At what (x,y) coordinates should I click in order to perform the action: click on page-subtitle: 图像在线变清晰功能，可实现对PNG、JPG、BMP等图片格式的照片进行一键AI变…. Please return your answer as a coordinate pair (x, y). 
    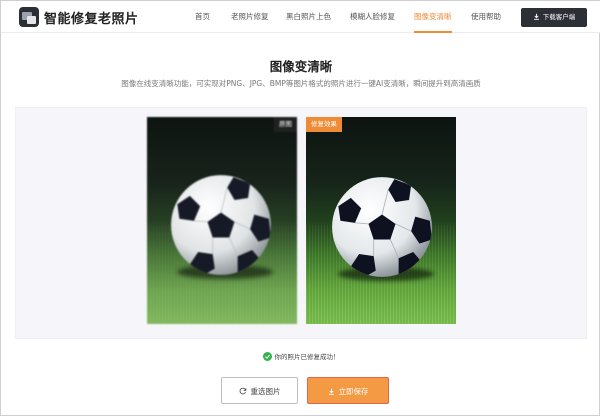
    Looking at the image, I should click on (301, 83).